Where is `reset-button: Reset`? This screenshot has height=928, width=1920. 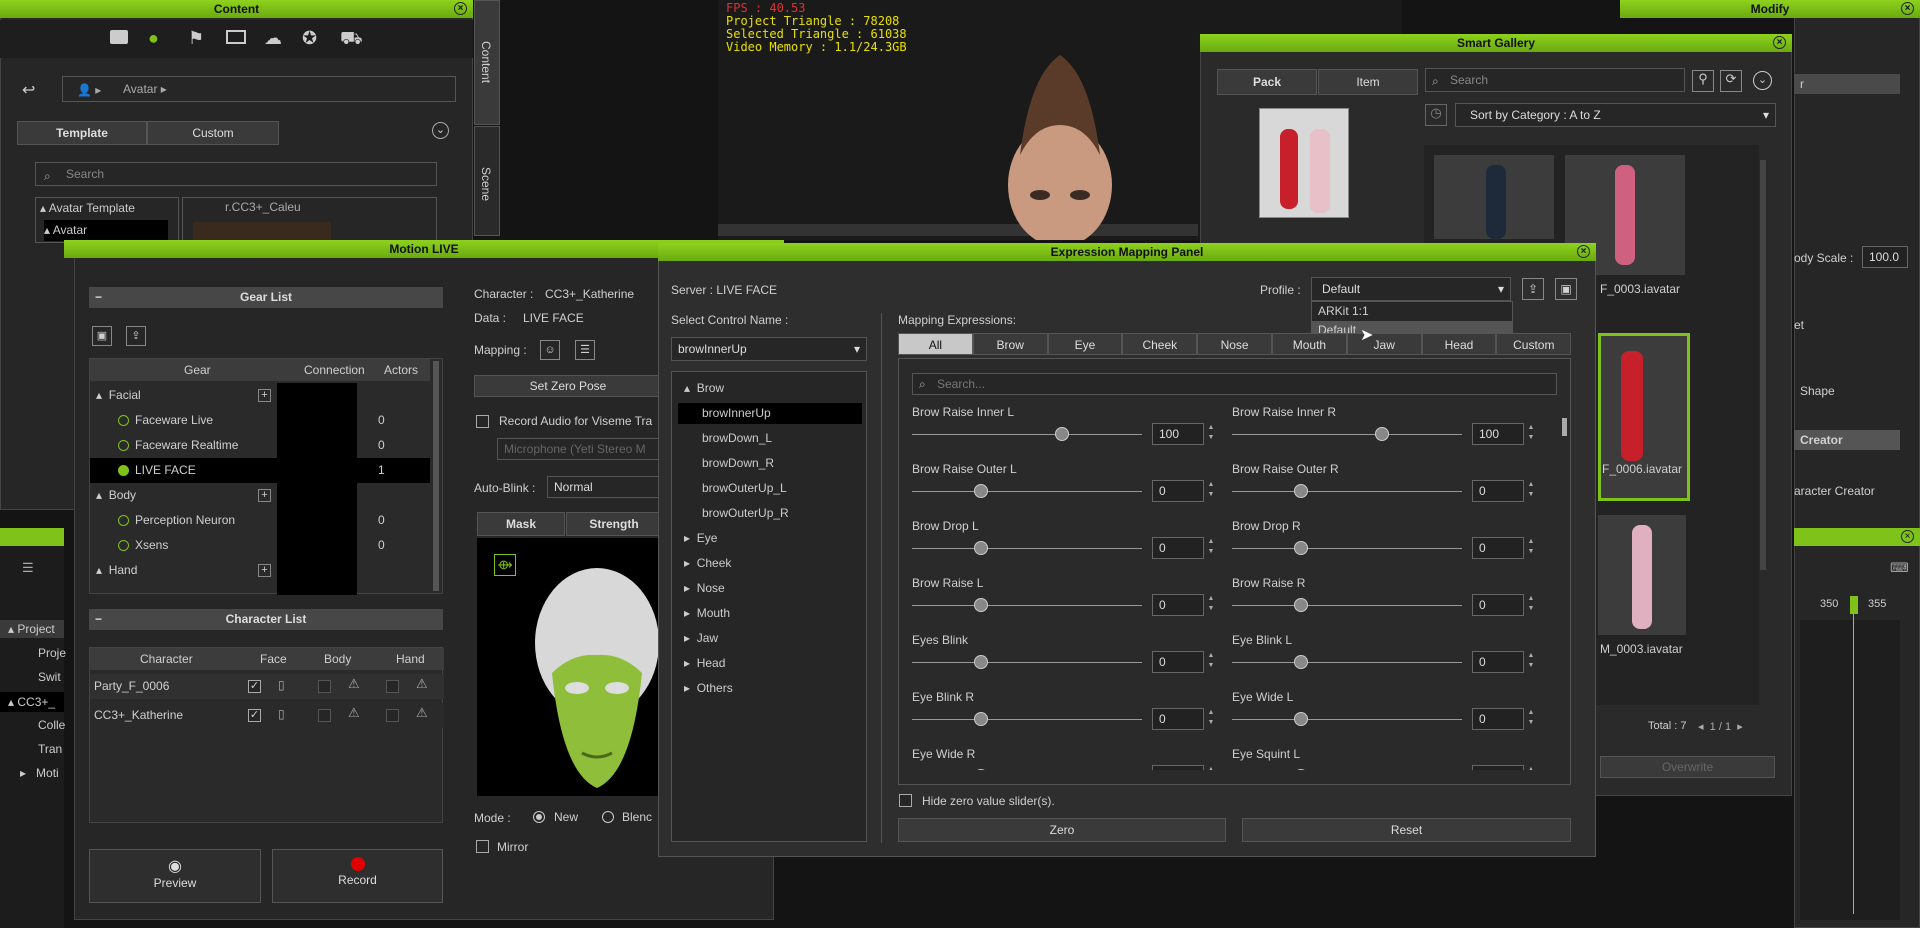
reset-button: Reset is located at coordinates (1406, 830).